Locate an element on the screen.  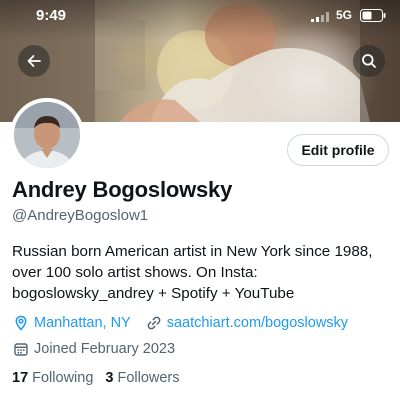
followers-link: 3 Followers is located at coordinates (142, 378).